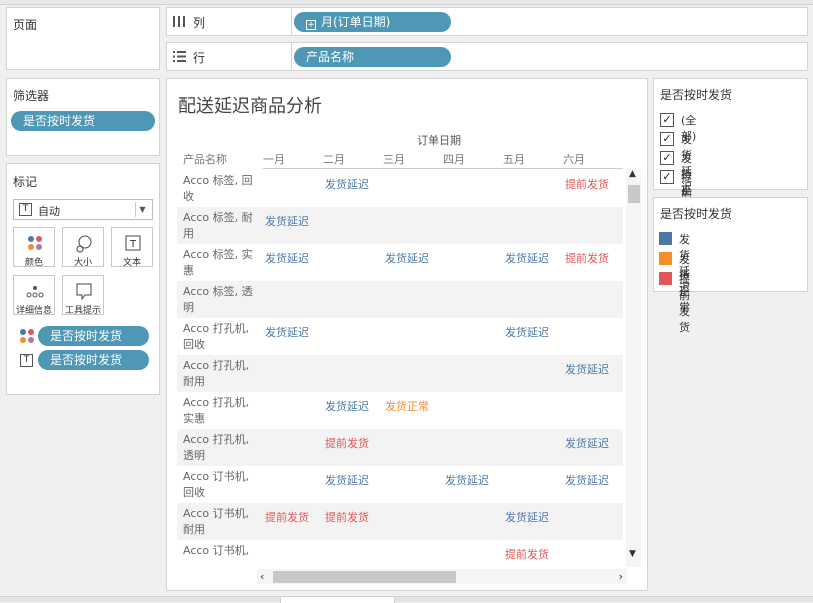 The width and height of the screenshot is (813, 603). Describe the element at coordinates (216, 550) in the screenshot. I see `product-name: Acco 订书机, 实惠` at that location.